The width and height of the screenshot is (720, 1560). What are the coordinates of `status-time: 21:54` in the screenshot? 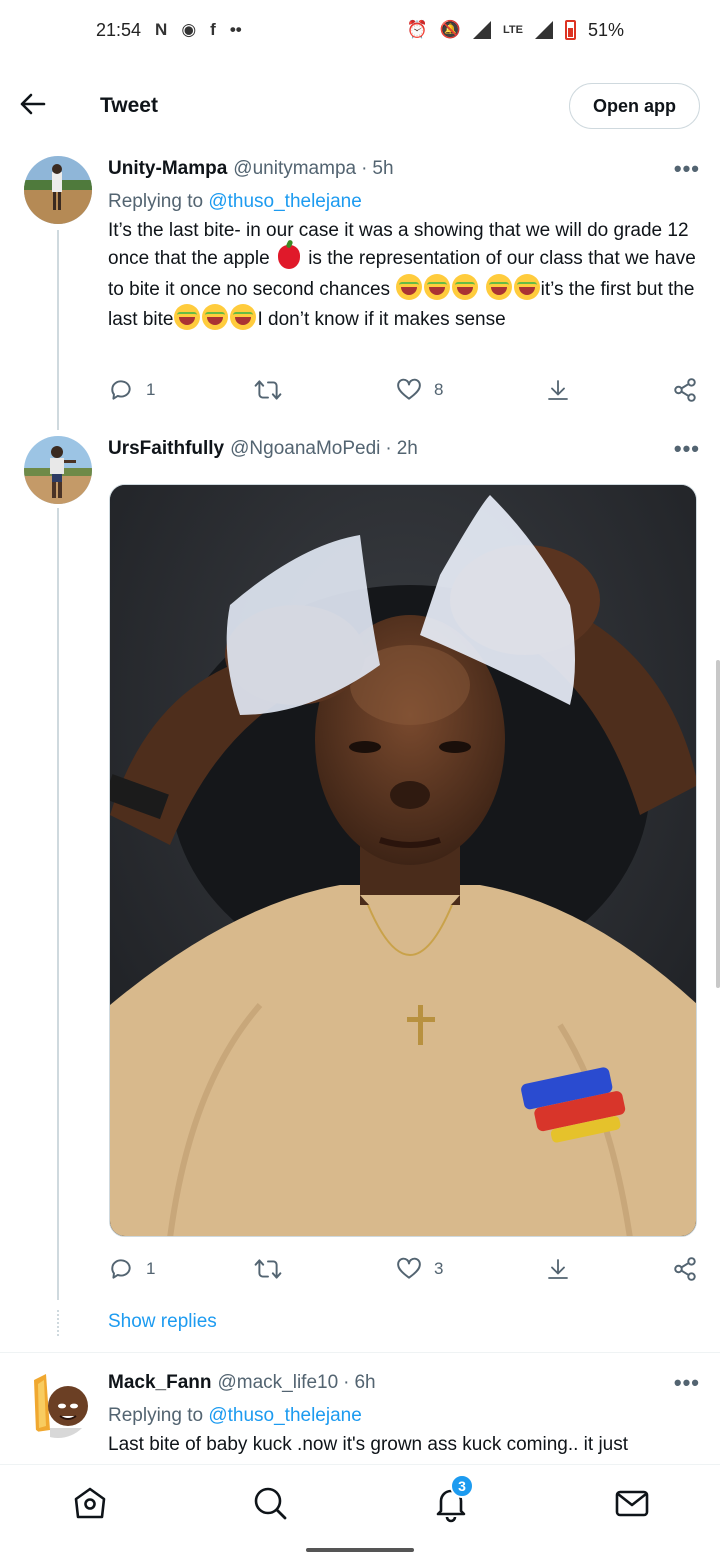 It's located at (119, 29).